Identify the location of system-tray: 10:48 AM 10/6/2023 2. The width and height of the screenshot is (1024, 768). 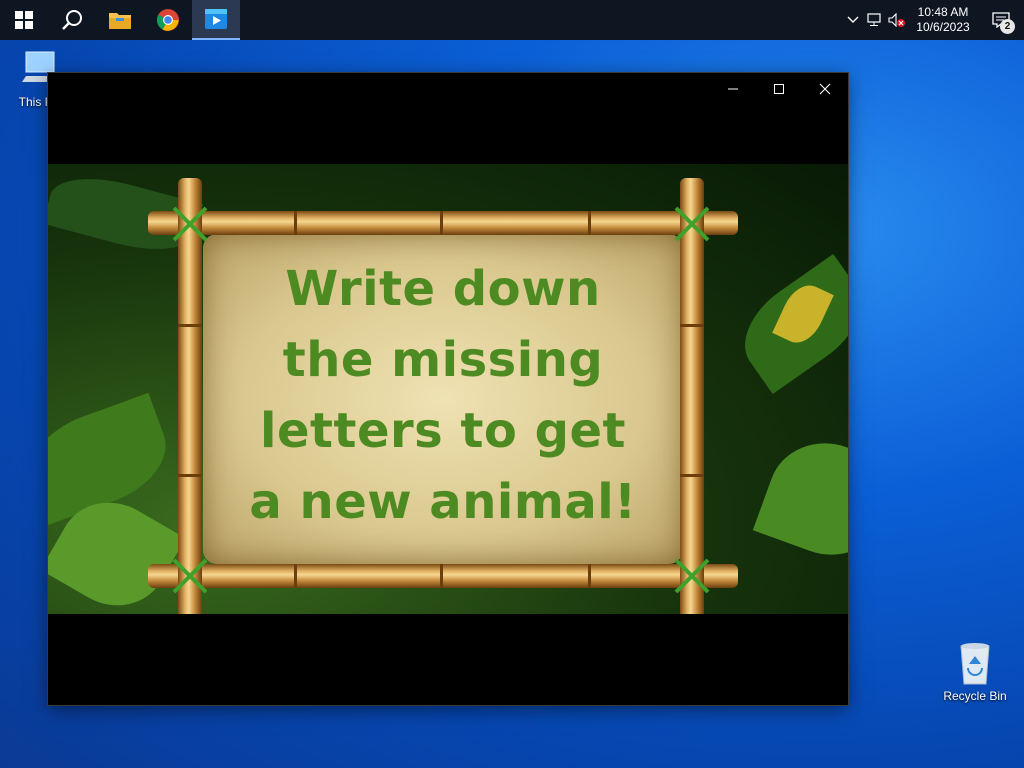
(933, 20).